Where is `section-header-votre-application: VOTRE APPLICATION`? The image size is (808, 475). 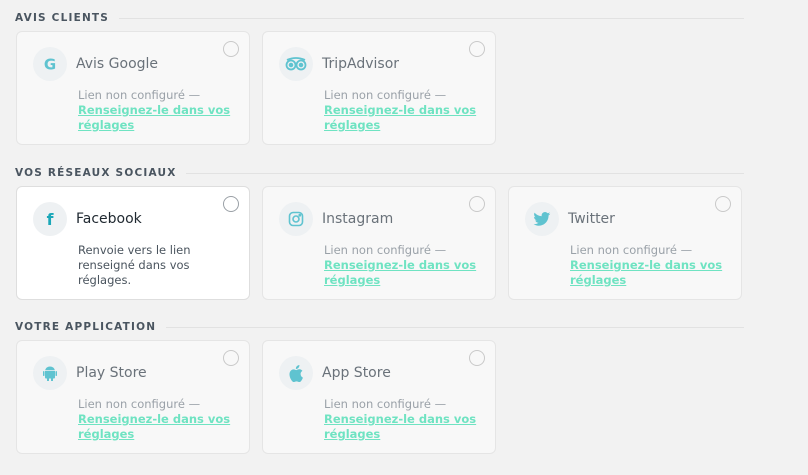
section-header-votre-application: VOTRE APPLICATION is located at coordinates (379, 327).